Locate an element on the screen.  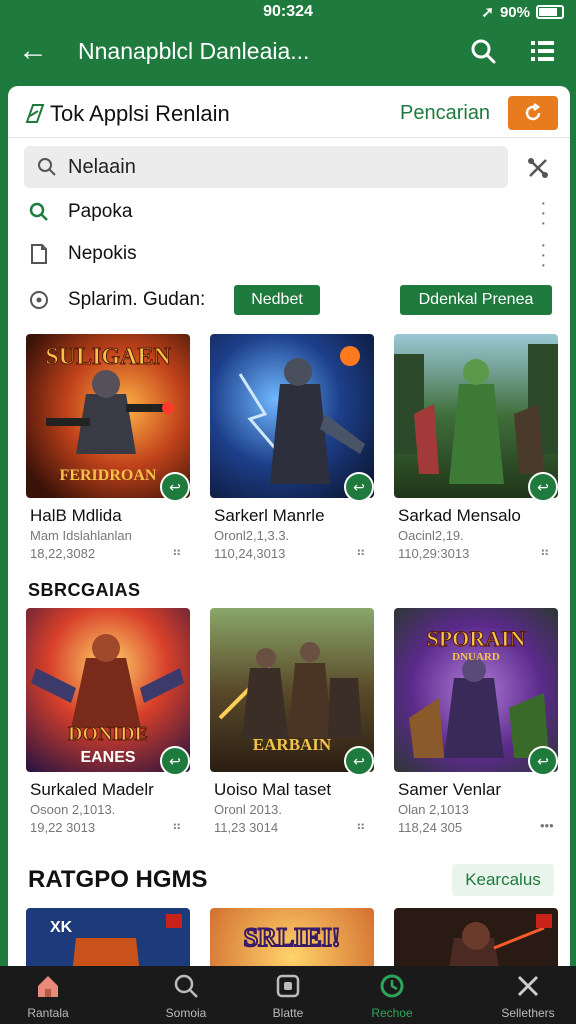
nav-label: Sellethers is located at coordinates (528, 1013).